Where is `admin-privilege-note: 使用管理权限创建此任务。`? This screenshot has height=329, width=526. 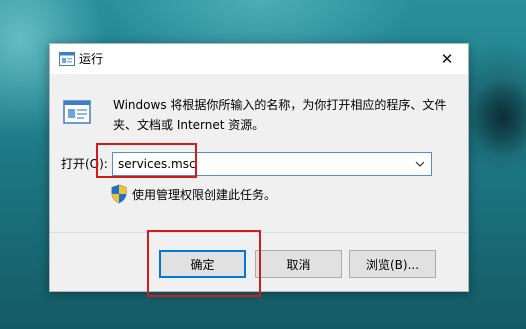 admin-privilege-note: 使用管理权限创建此任务。 is located at coordinates (204, 195).